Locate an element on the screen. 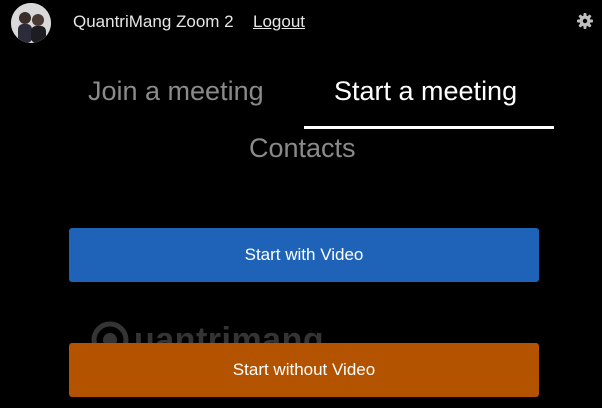 This screenshot has height=408, width=602. user-name: QuantriMang Zoom 2 is located at coordinates (153, 21).